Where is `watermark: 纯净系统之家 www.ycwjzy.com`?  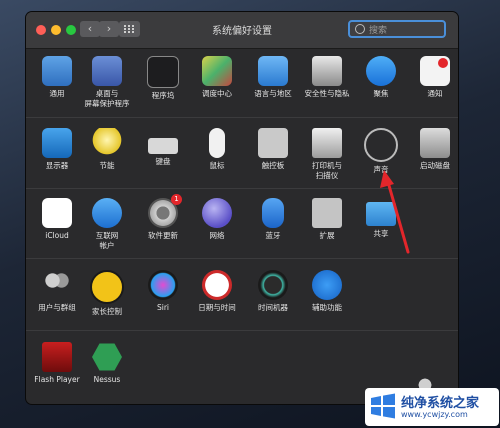 watermark: 纯净系统之家 www.ycwjzy.com is located at coordinates (432, 407).